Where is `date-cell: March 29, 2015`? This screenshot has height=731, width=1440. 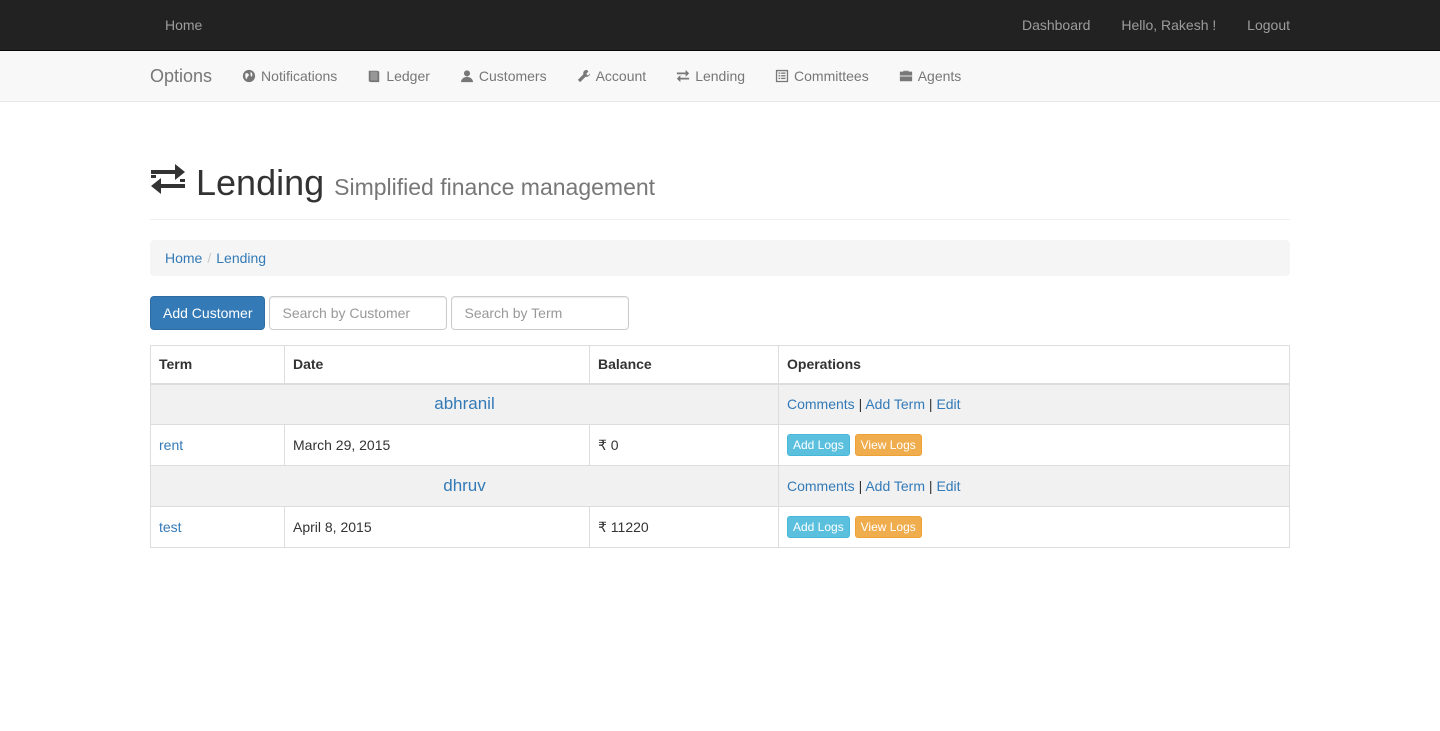
date-cell: March 29, 2015 is located at coordinates (437, 445).